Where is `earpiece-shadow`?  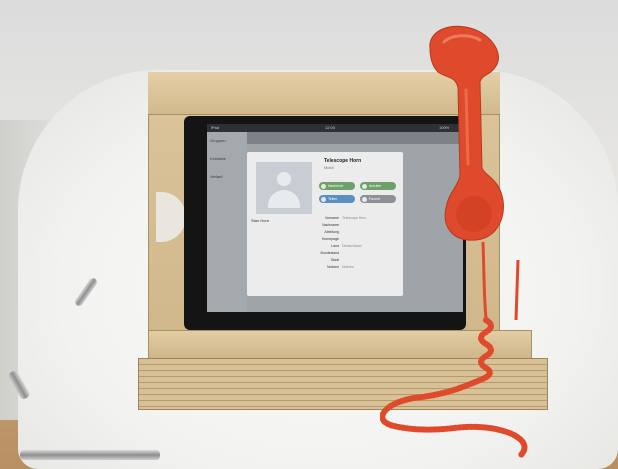
earpiece-shadow is located at coordinates (474, 214).